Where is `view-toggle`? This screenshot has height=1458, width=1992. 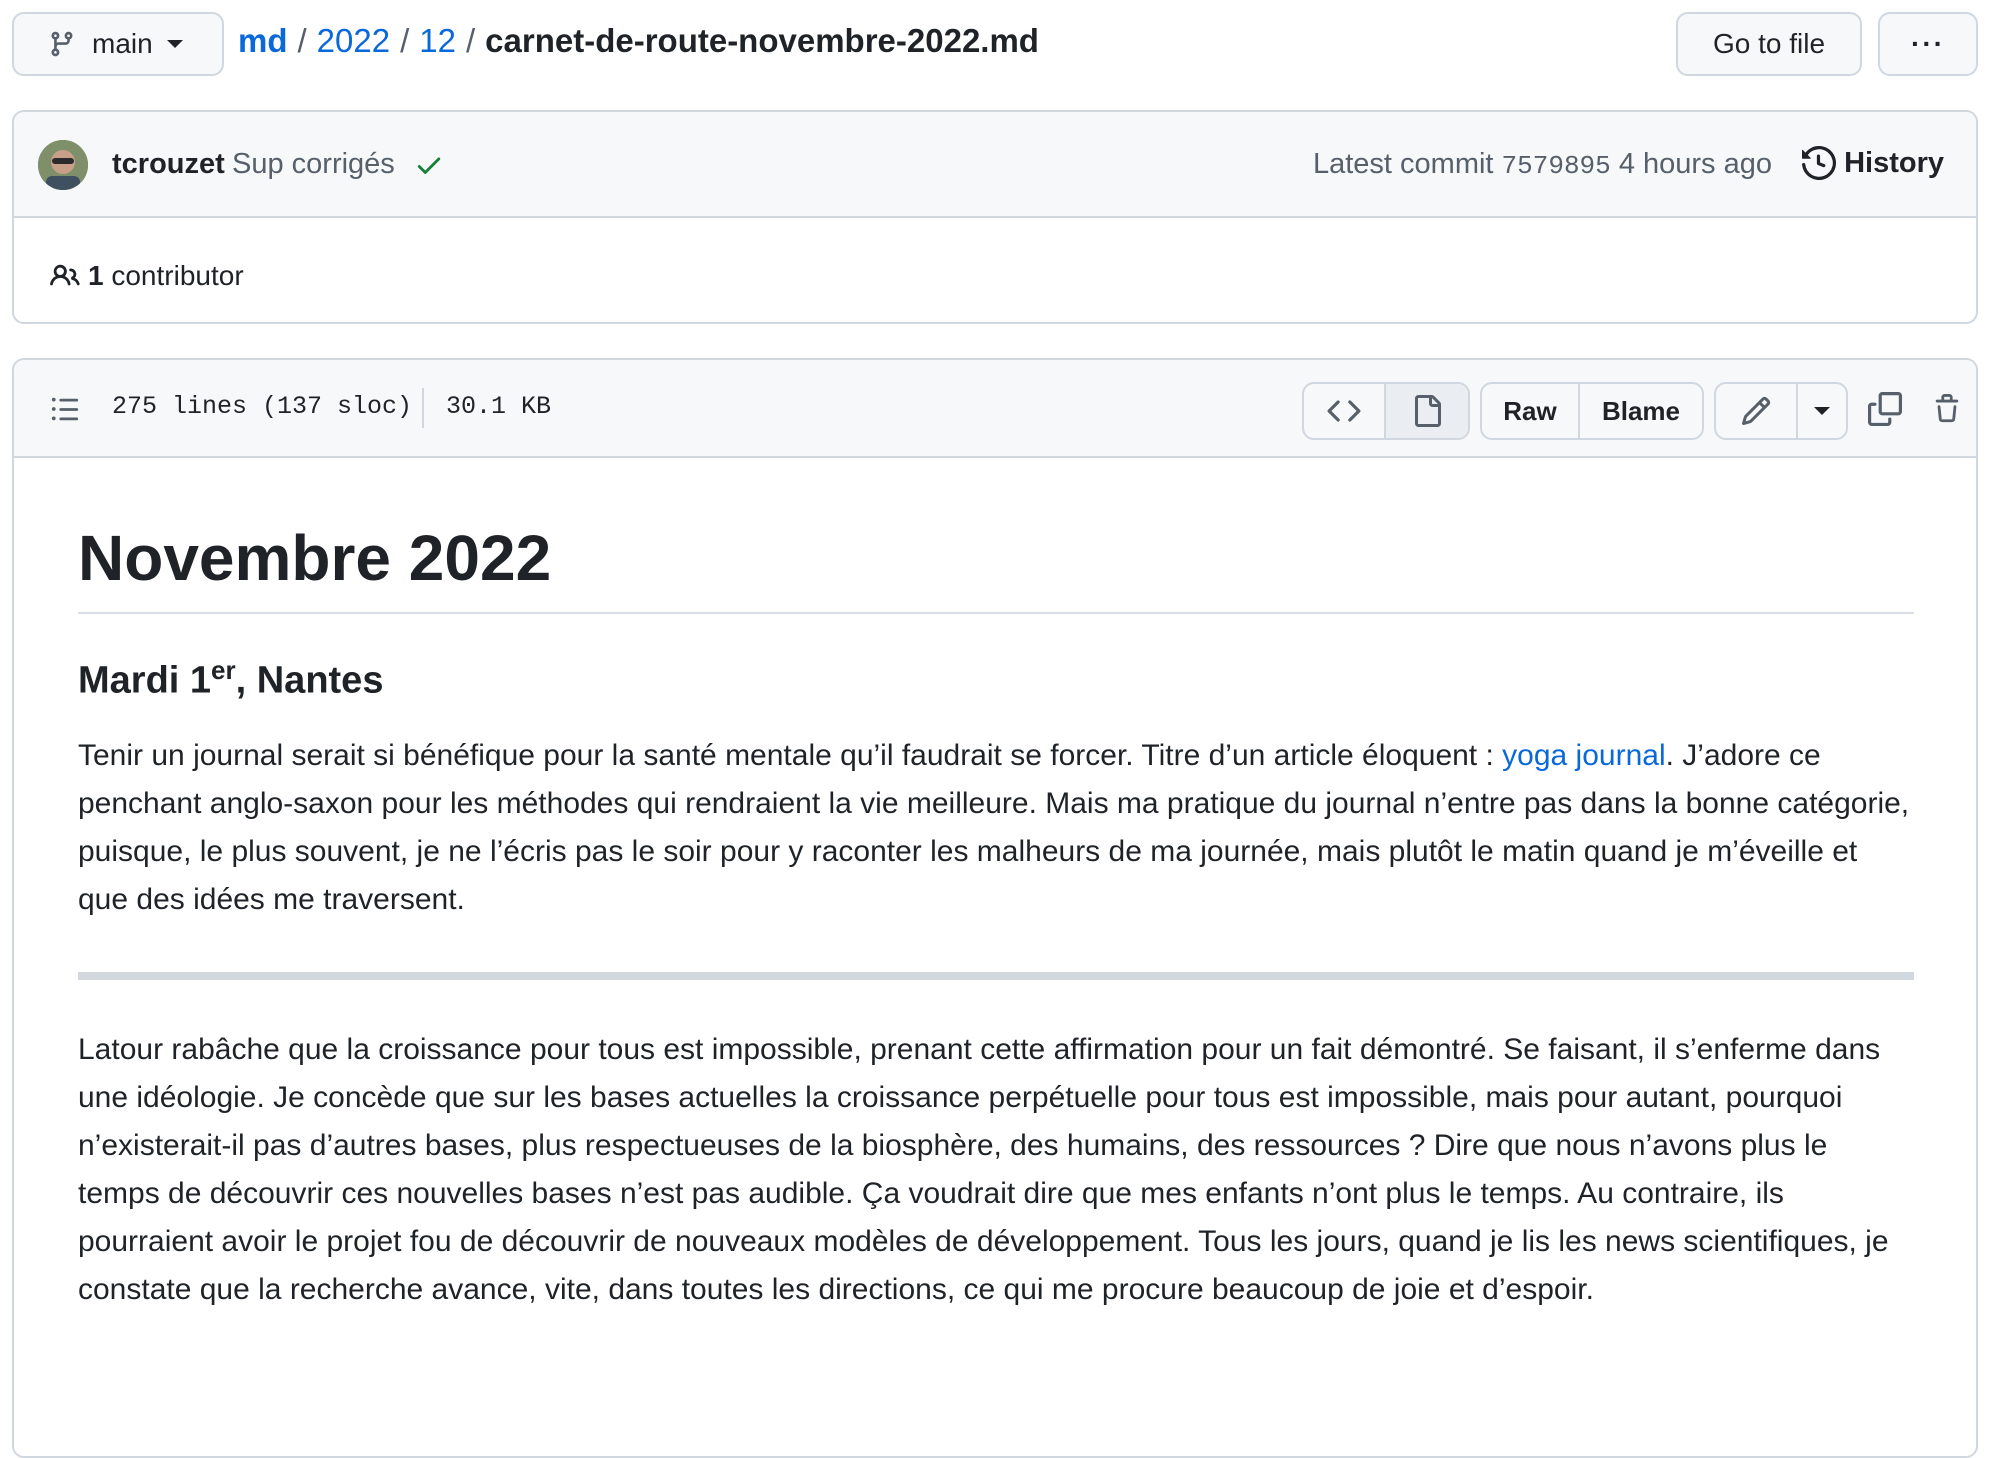
view-toggle is located at coordinates (1386, 411).